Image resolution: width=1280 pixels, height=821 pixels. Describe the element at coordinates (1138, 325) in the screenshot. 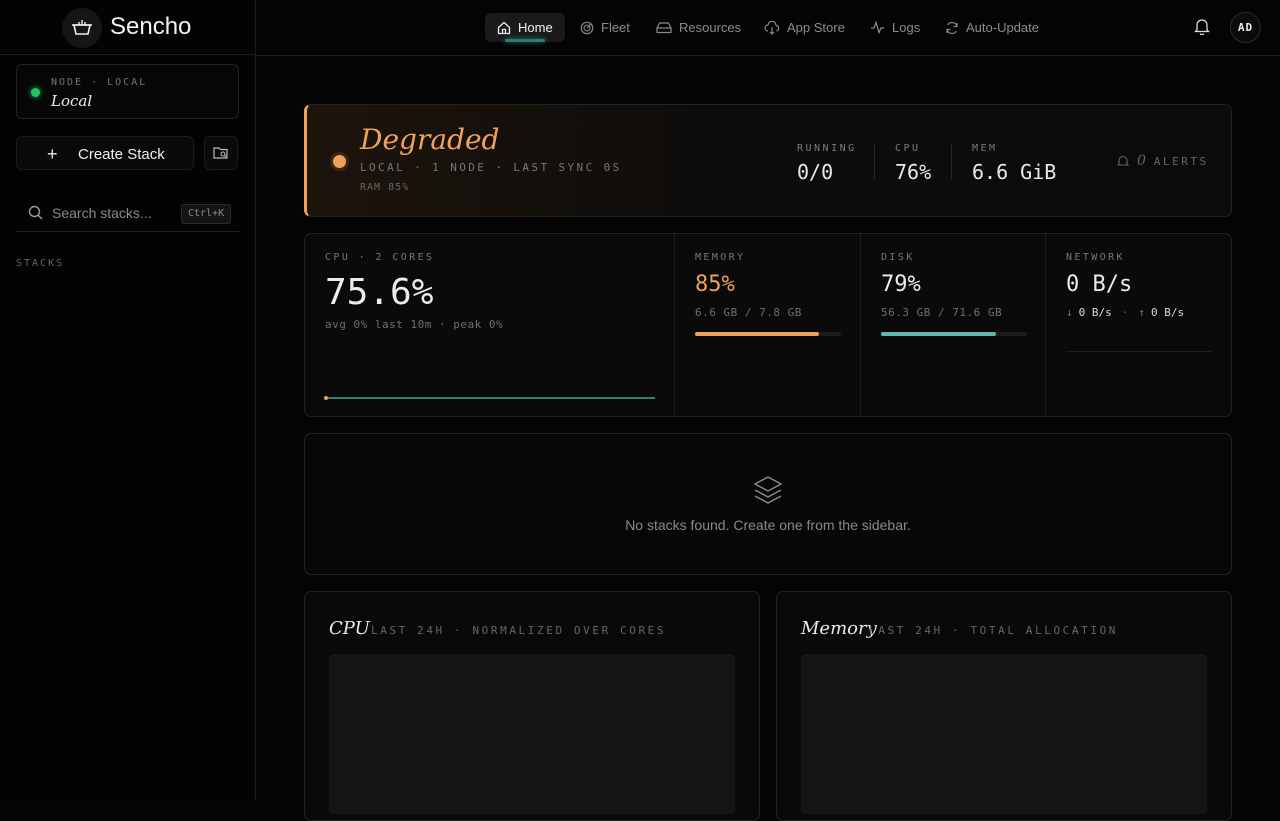

I see `network-metric: NETWORK 0 B/s ↓ 0 B/s · ↑ 0 B/s` at that location.